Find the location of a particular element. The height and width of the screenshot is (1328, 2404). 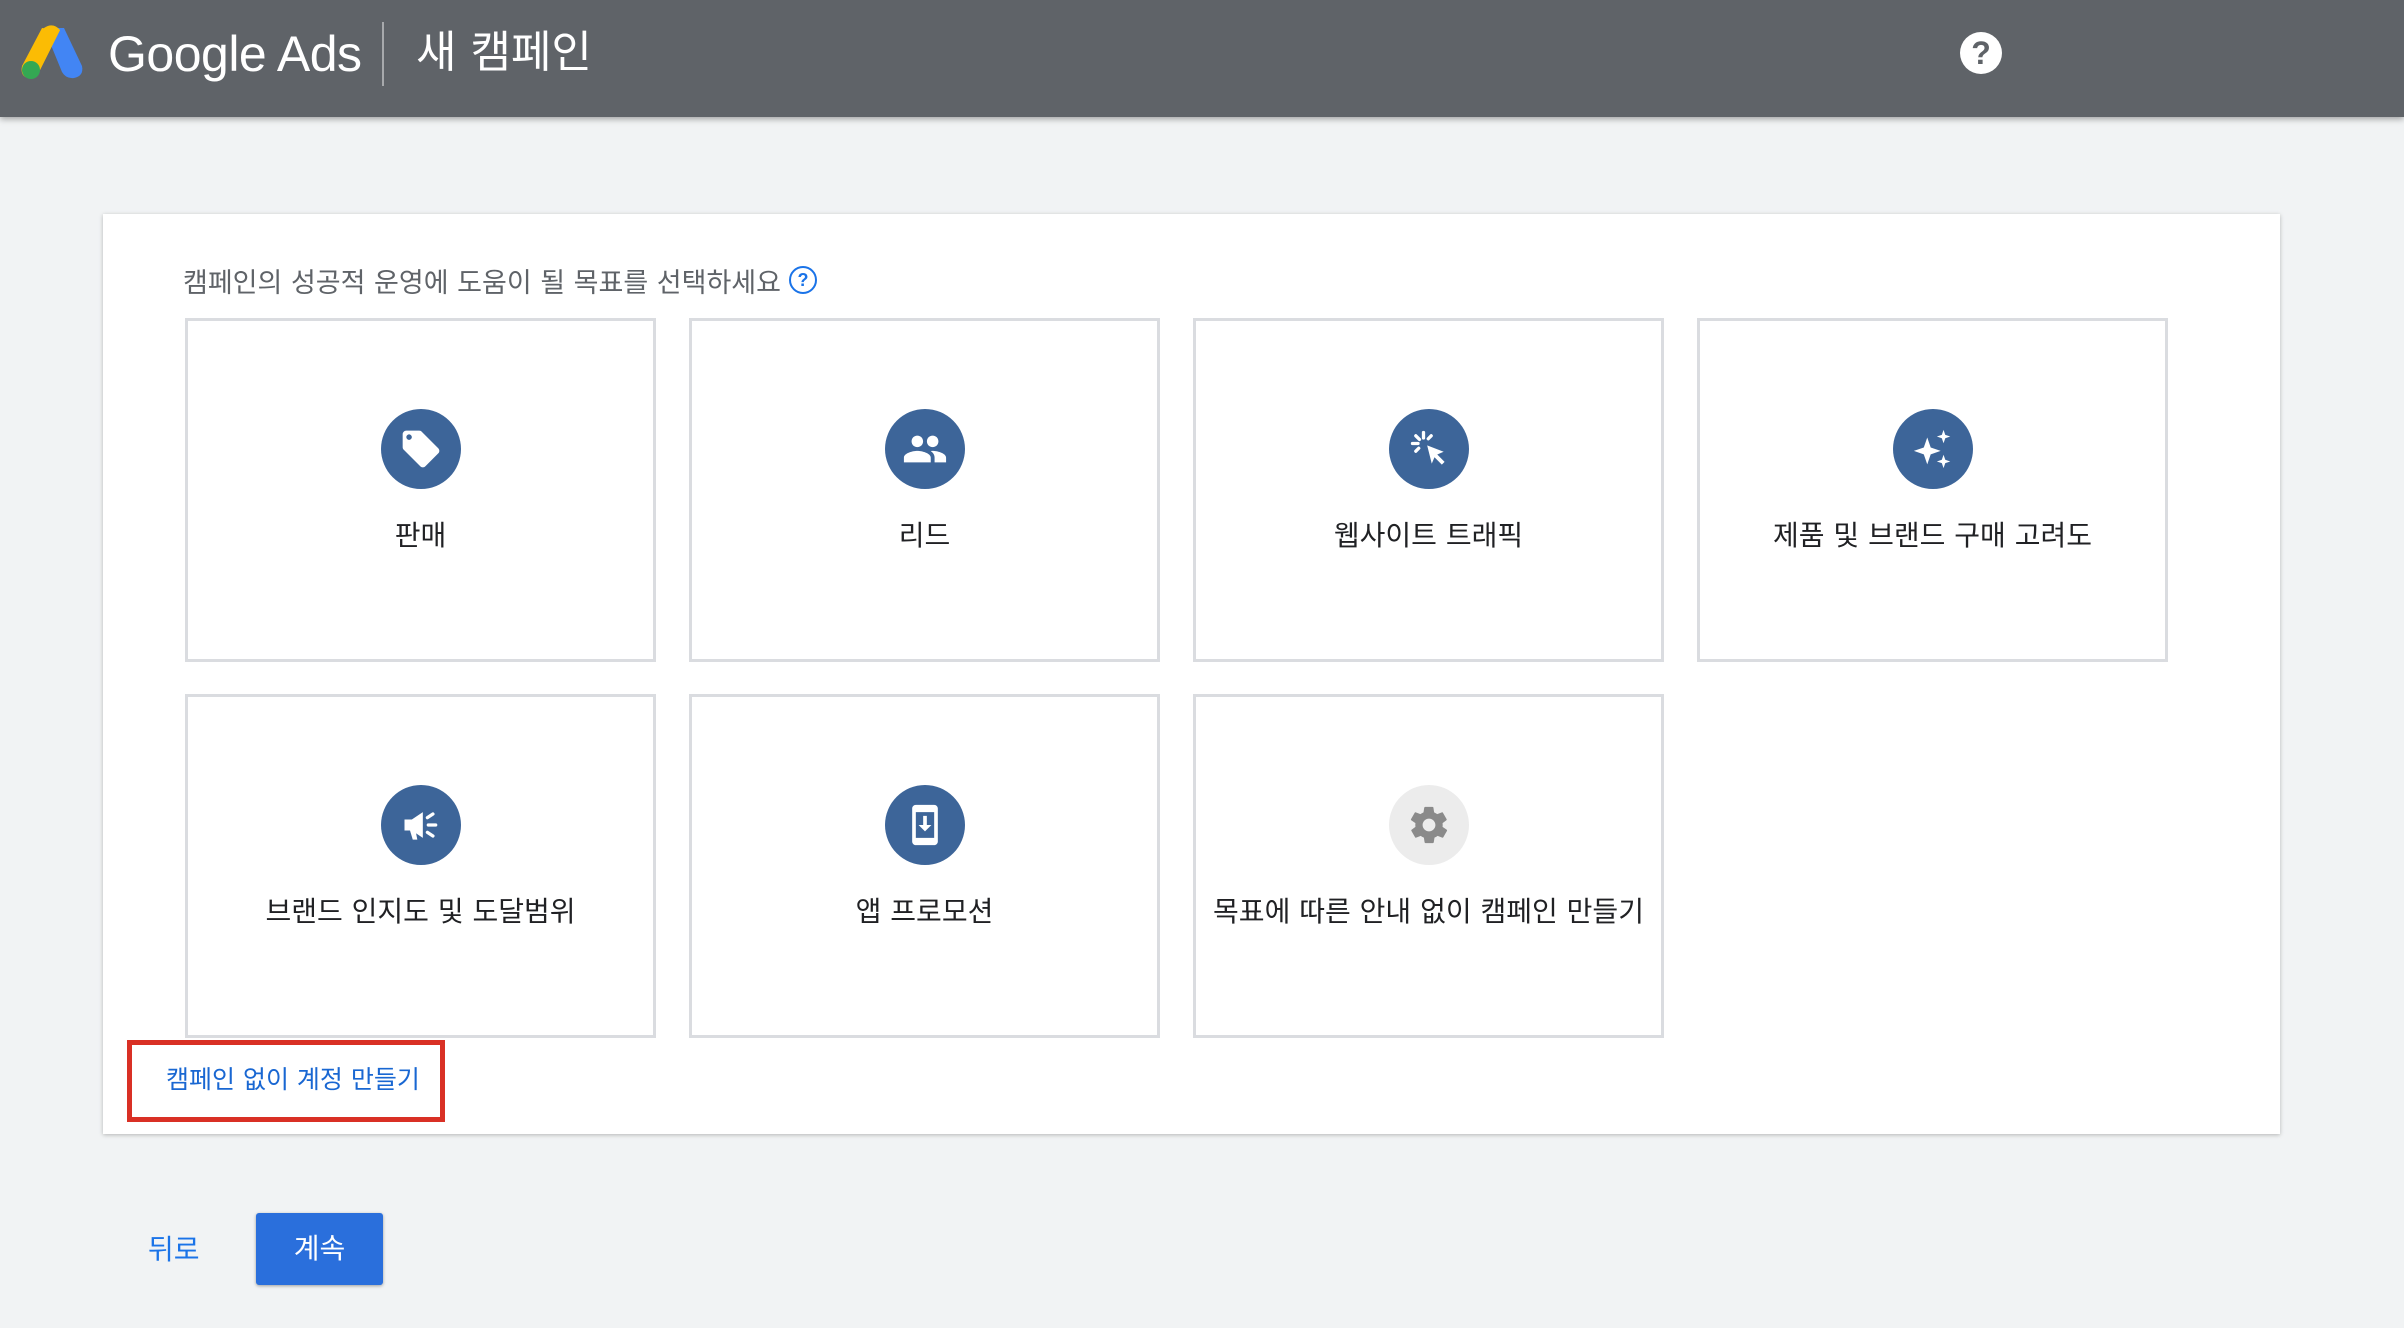

goal-tile-sales: 판매 is located at coordinates (420, 490).